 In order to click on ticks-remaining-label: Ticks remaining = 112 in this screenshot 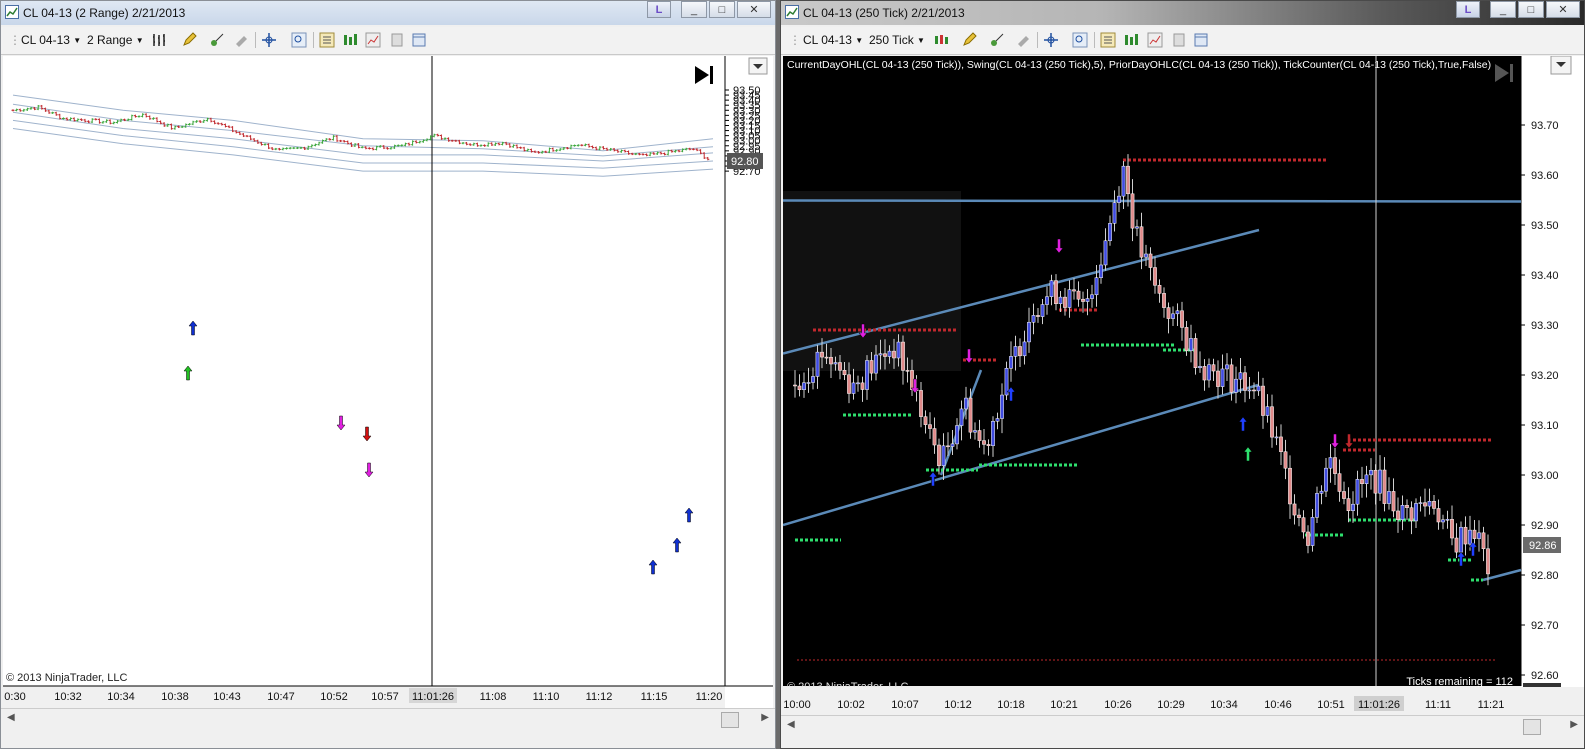, I will do `click(1459, 682)`.